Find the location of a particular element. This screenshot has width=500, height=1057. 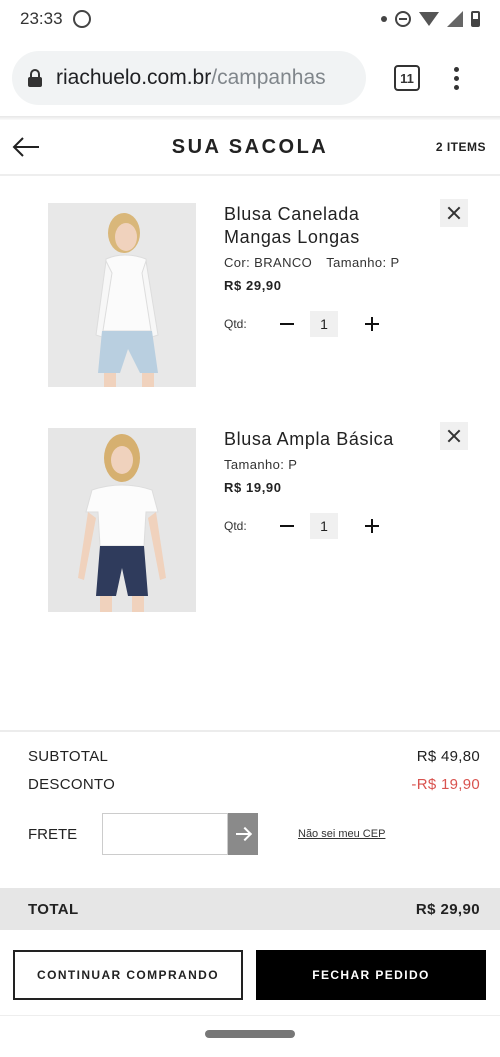

subtotal-value: R$ 49,80 is located at coordinates (448, 756).